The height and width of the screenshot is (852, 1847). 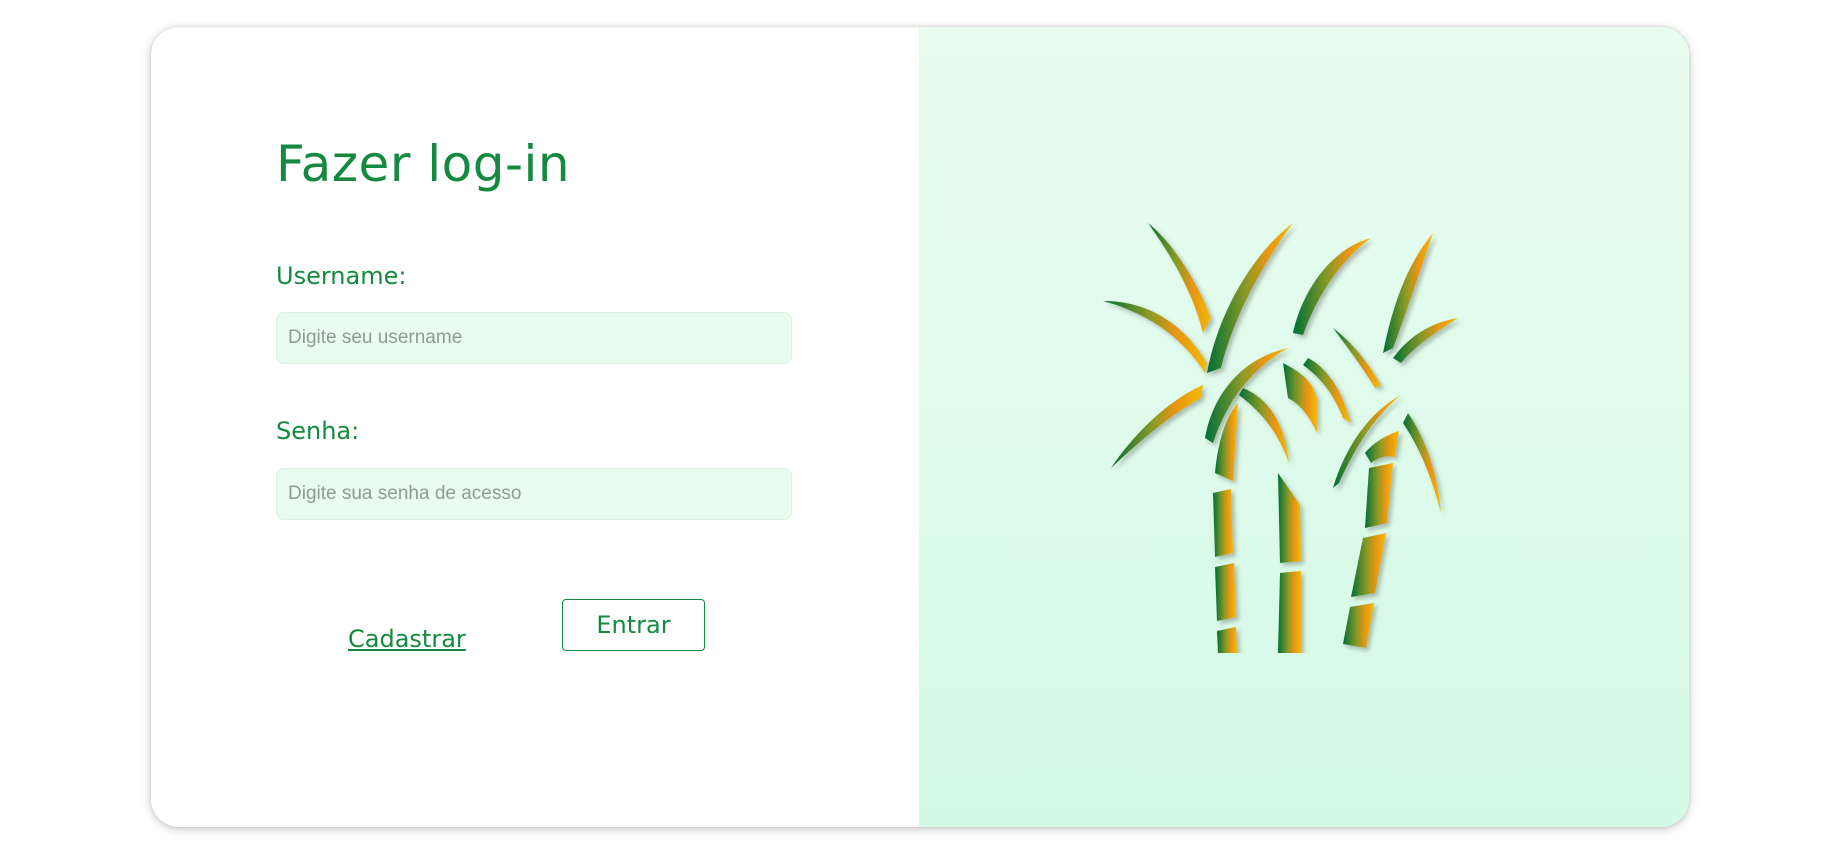 I want to click on register-link: Cadastrar, so click(x=407, y=639).